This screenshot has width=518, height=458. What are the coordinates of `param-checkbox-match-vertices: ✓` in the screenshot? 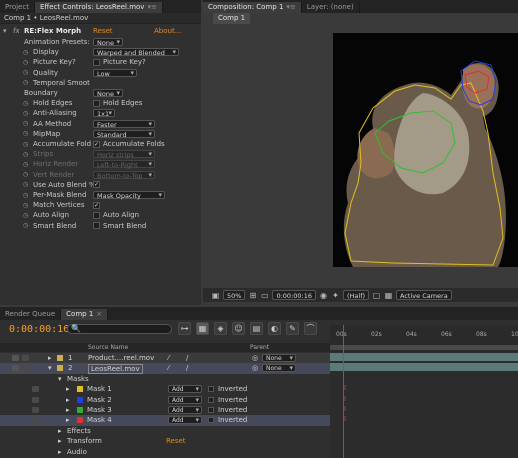 It's located at (96, 205).